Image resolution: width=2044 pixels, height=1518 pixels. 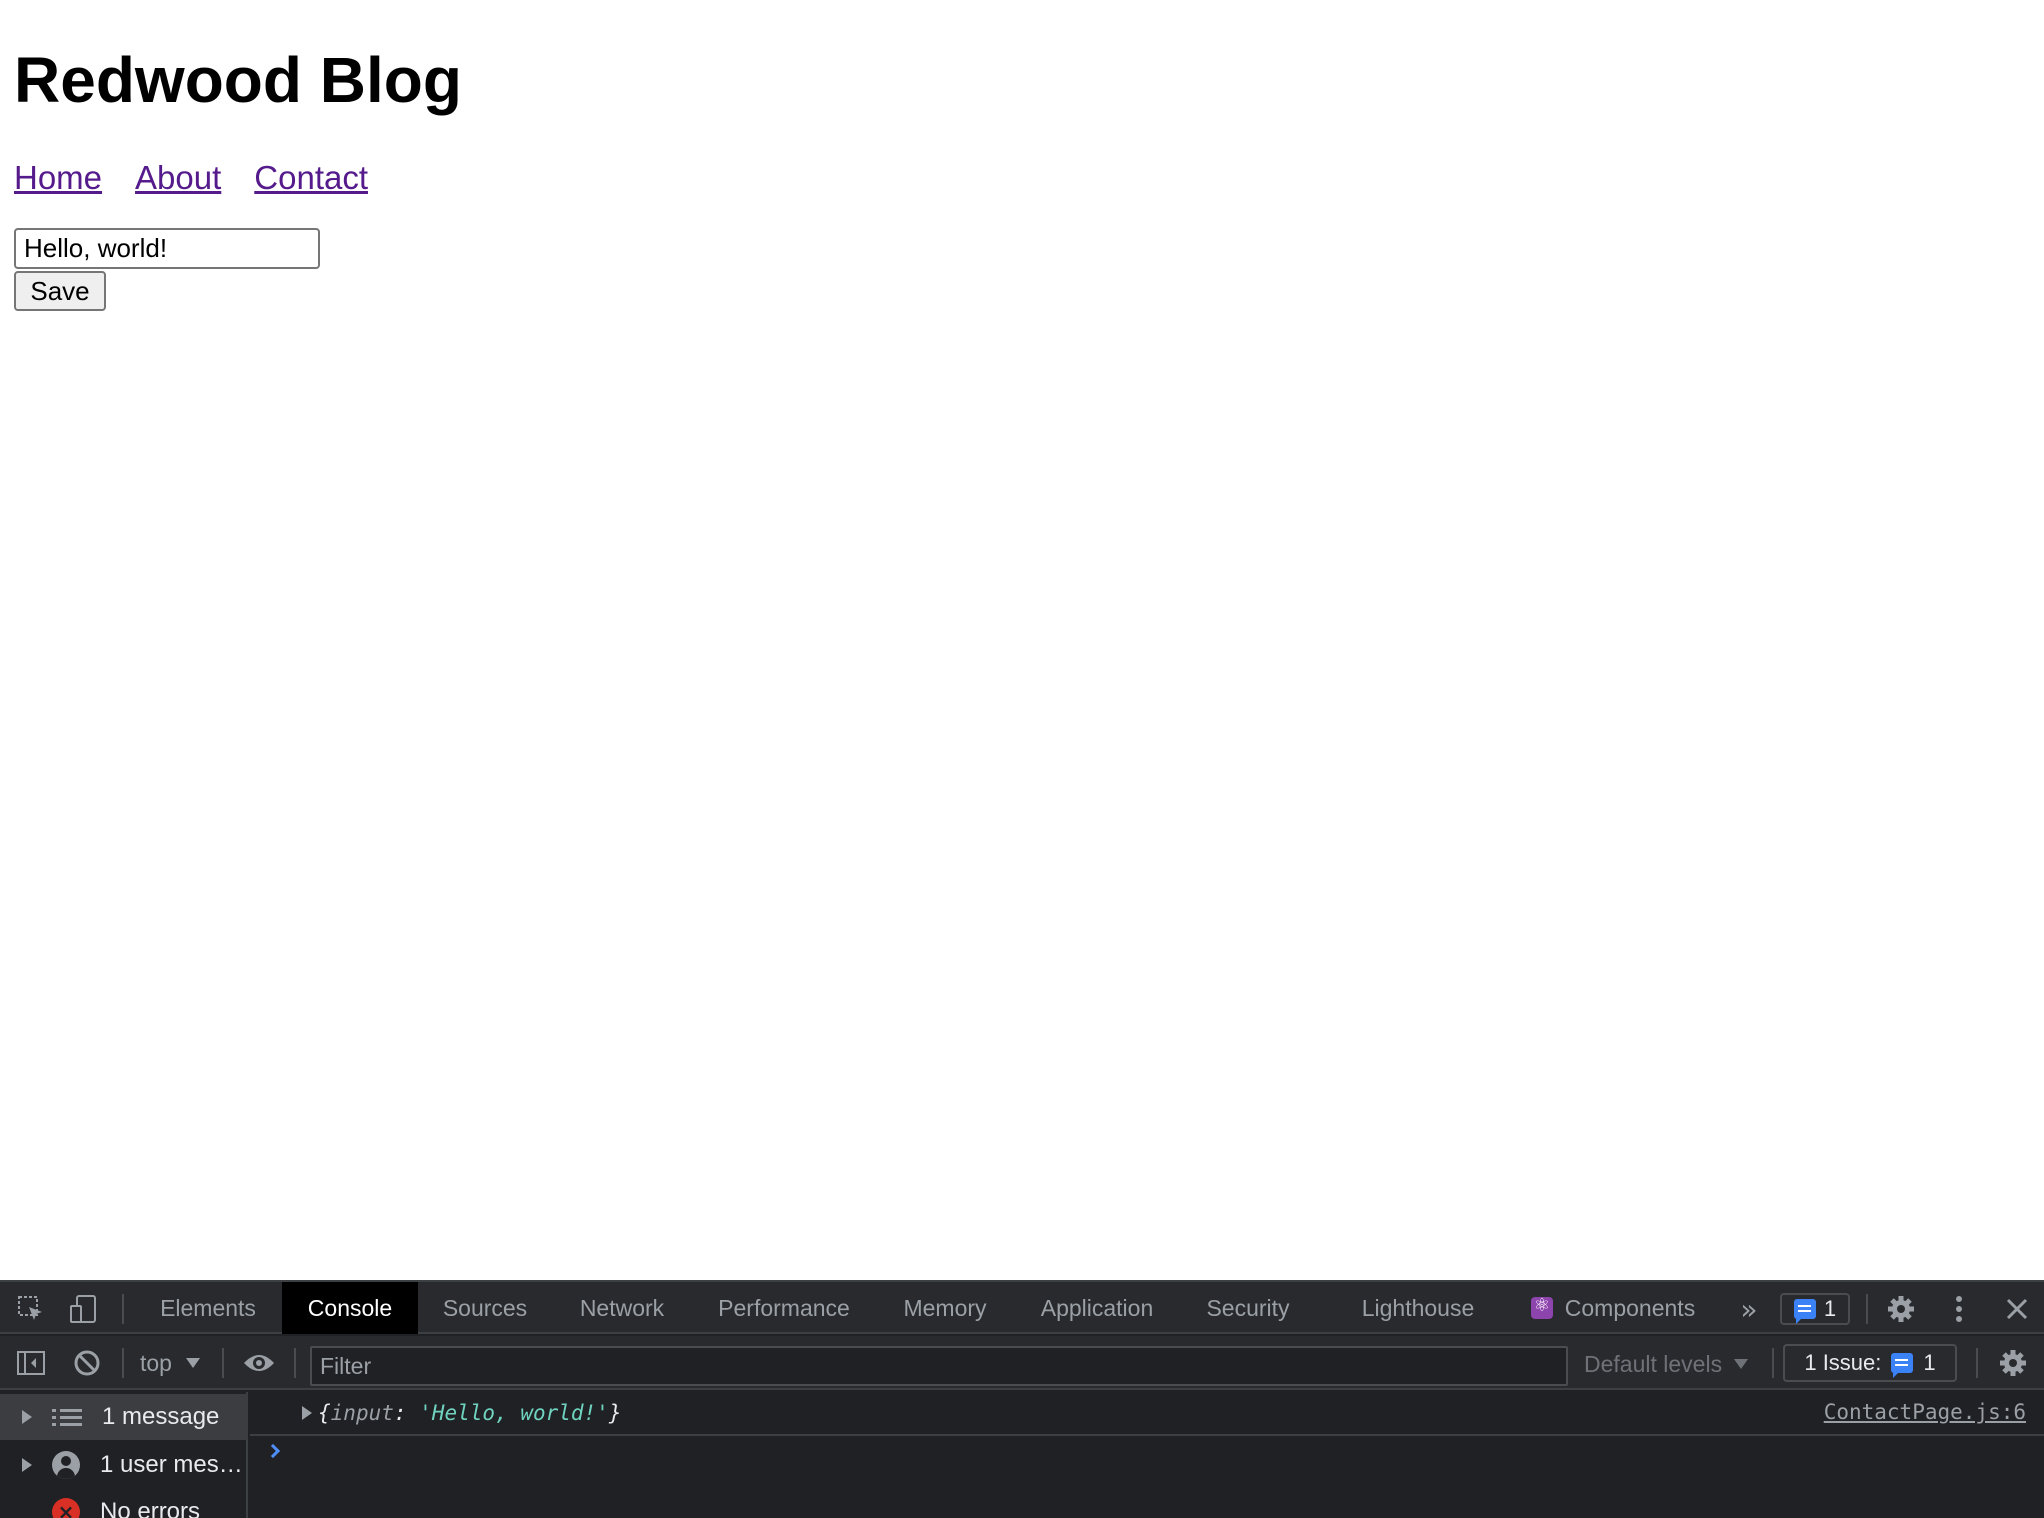 I want to click on sidebar-item-messages: 1 message, so click(x=124, y=1417).